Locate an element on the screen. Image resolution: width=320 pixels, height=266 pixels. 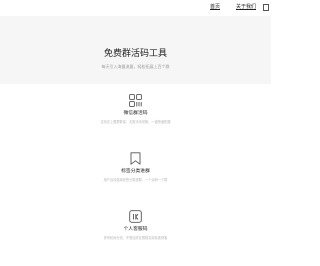
nav-about-link: 关于我们 is located at coordinates (246, 7).